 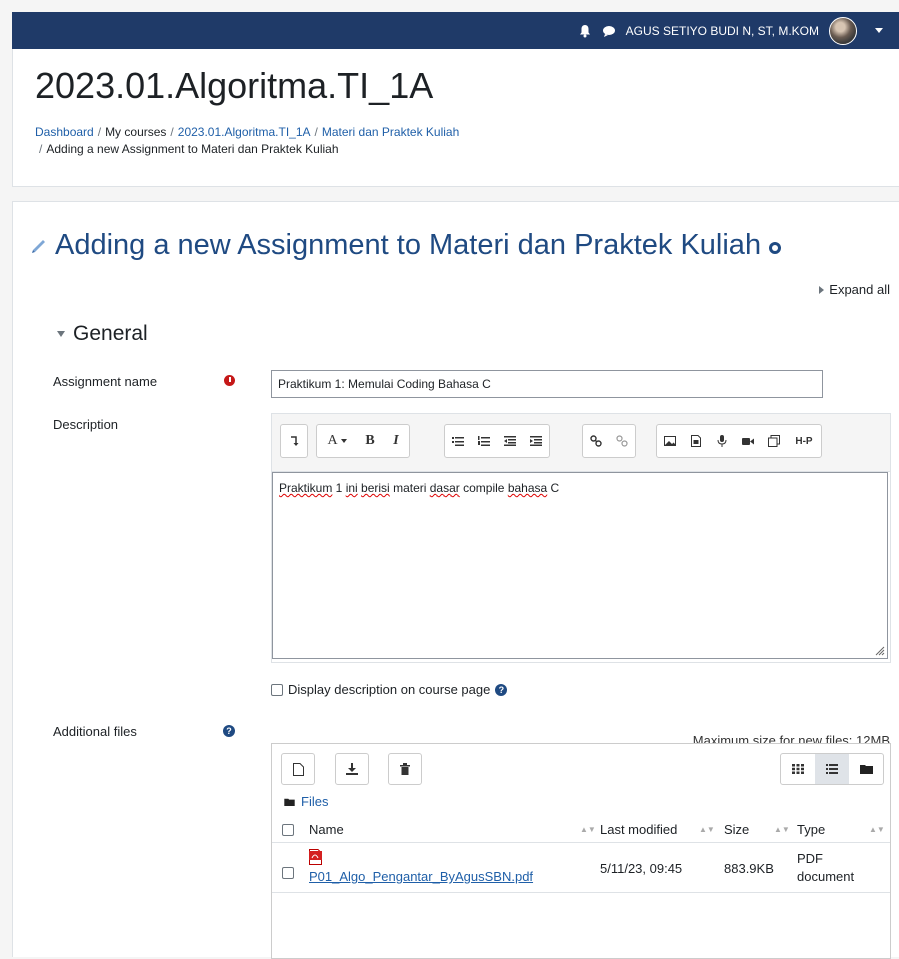 I want to click on outdent-icon, so click(x=510, y=441).